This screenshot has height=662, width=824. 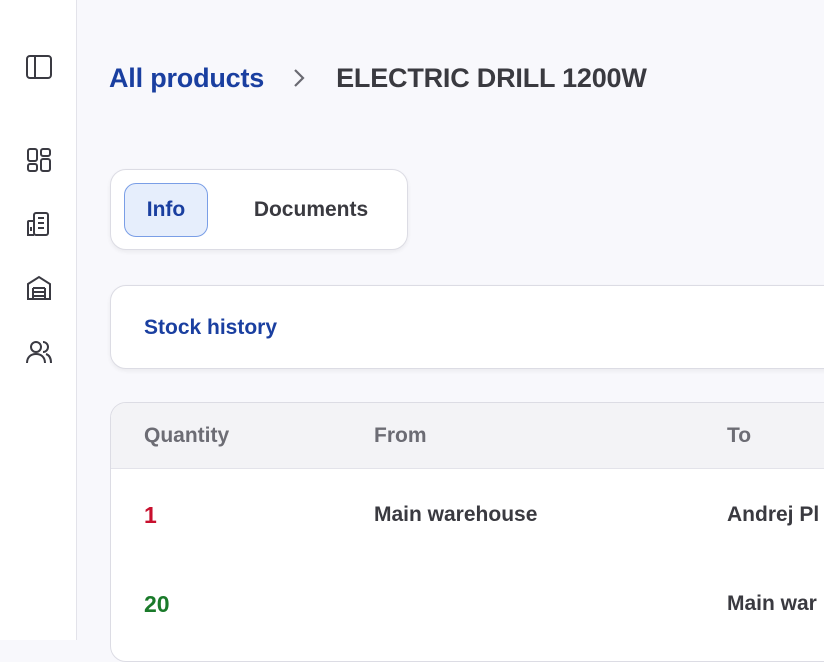 What do you see at coordinates (166, 210) in the screenshot?
I see `tab-info: Info` at bounding box center [166, 210].